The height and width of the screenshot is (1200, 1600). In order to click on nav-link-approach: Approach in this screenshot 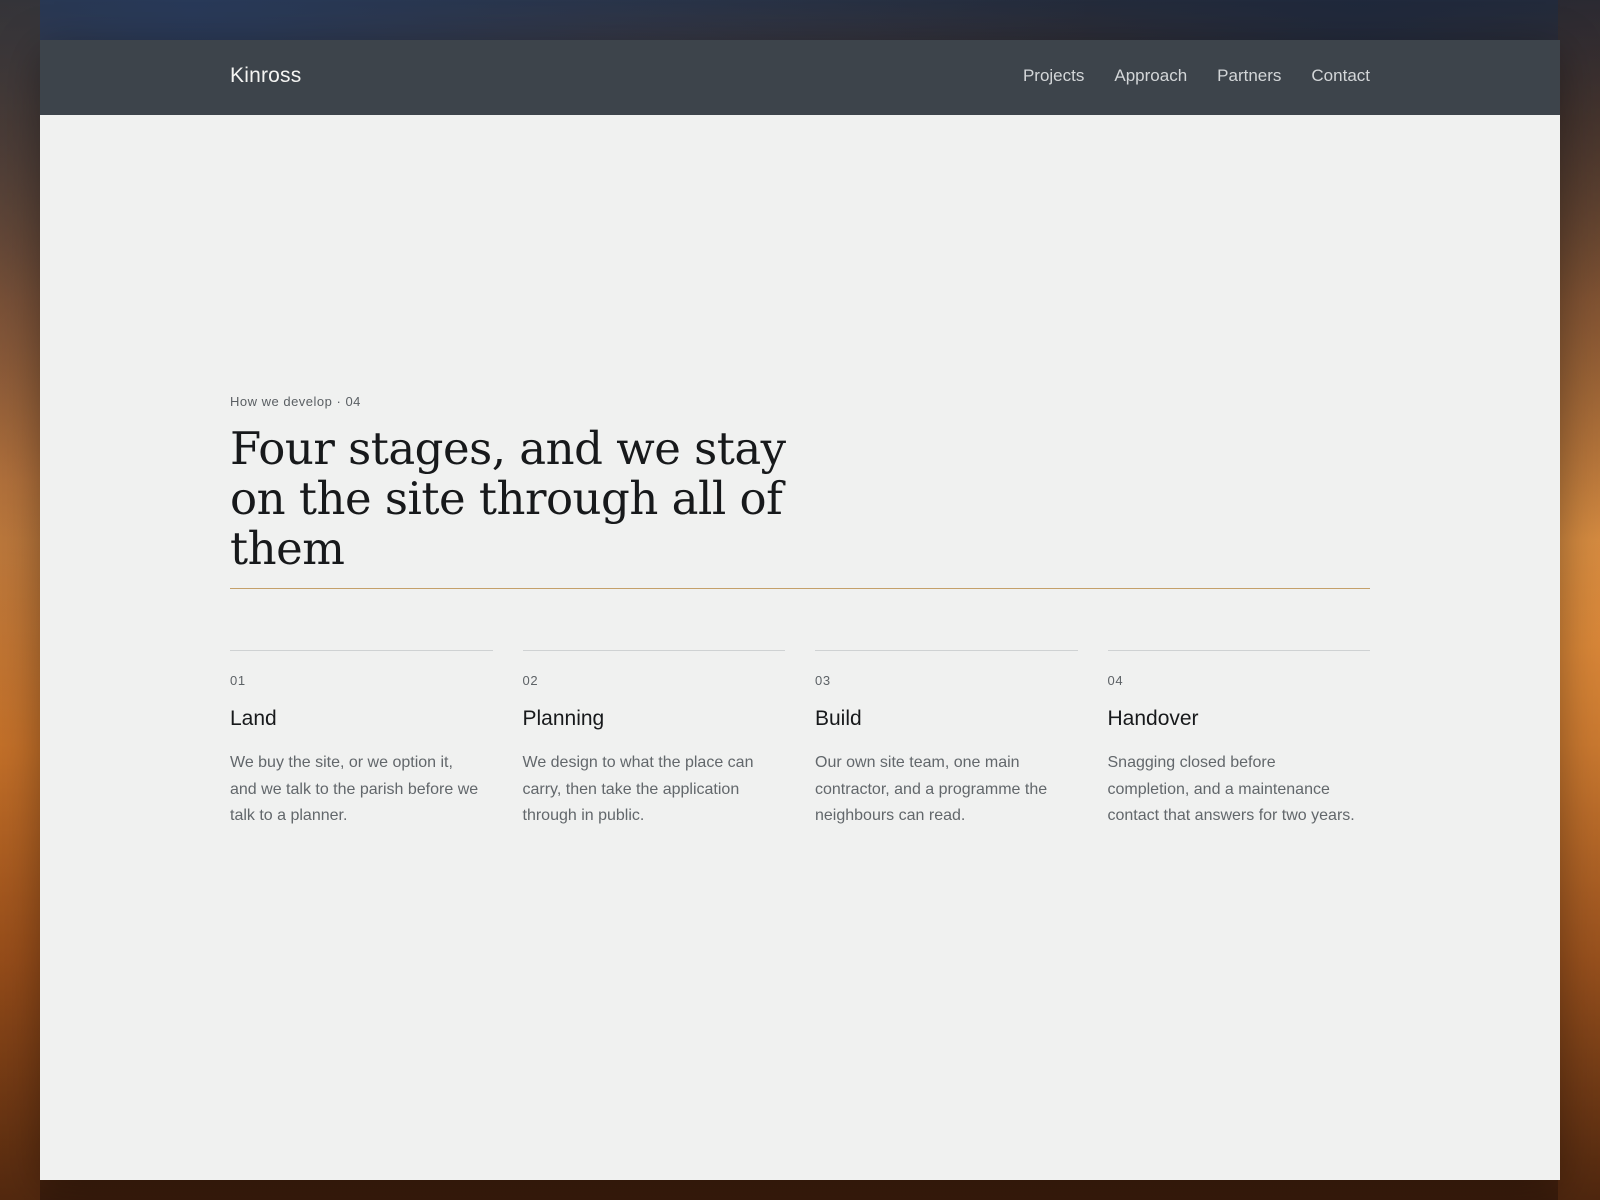, I will do `click(1150, 76)`.